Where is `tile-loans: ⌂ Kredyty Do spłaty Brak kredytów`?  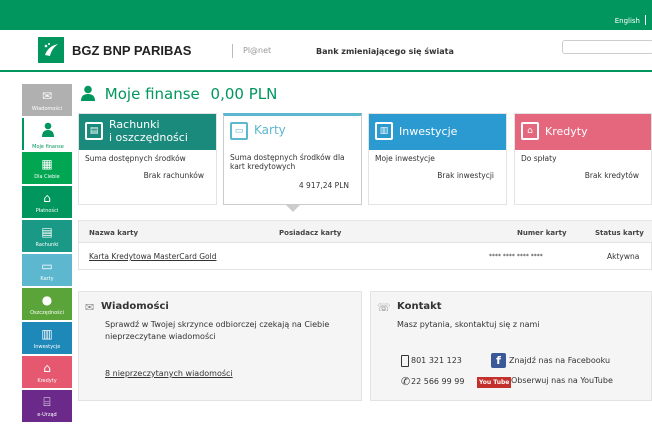 tile-loans: ⌂ Kredyty Do spłaty Brak kredytów is located at coordinates (583, 159).